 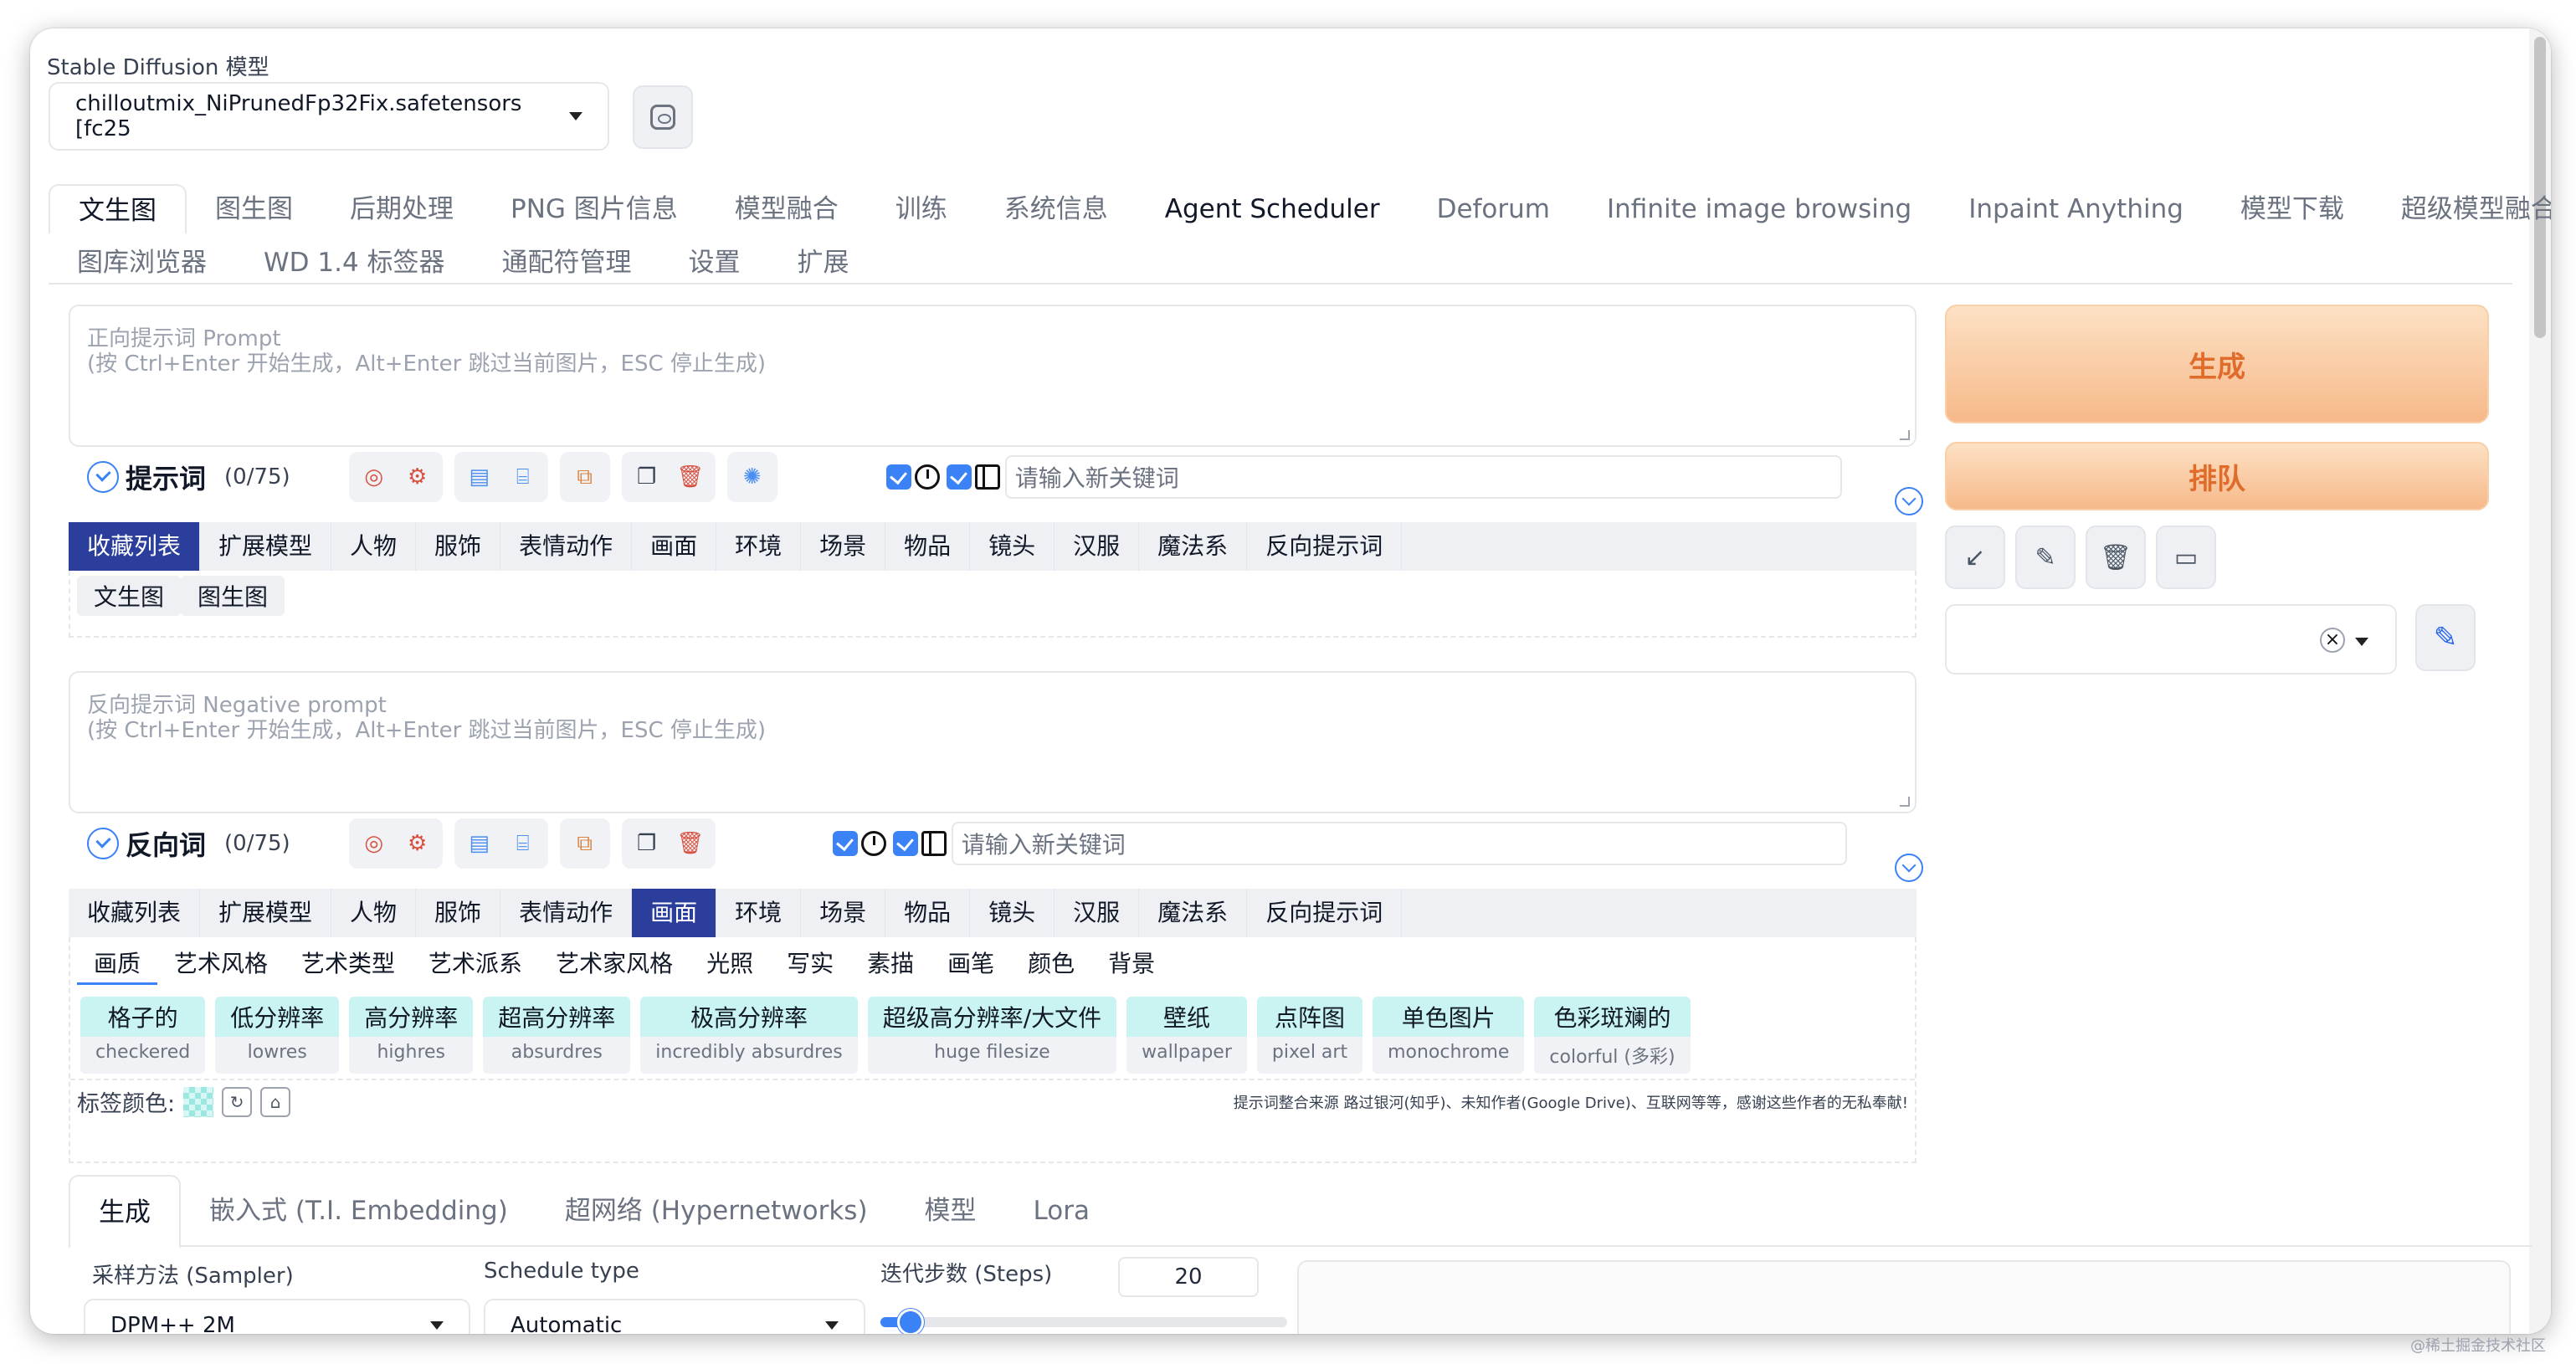 What do you see at coordinates (2217, 476) in the screenshot?
I see `queue-button: 排队` at bounding box center [2217, 476].